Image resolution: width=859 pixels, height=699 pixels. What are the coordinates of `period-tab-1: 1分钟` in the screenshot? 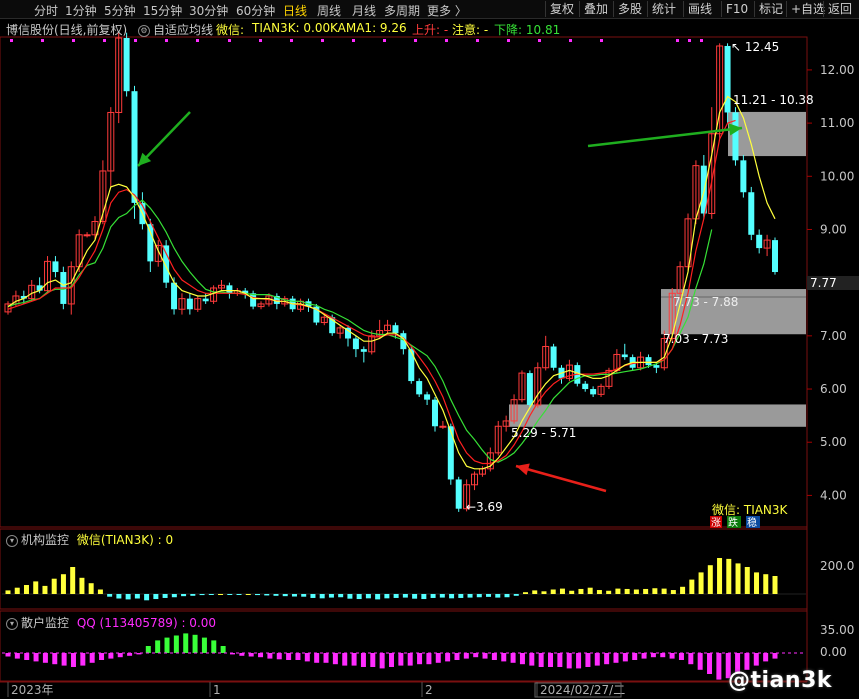 It's located at (81, 10).